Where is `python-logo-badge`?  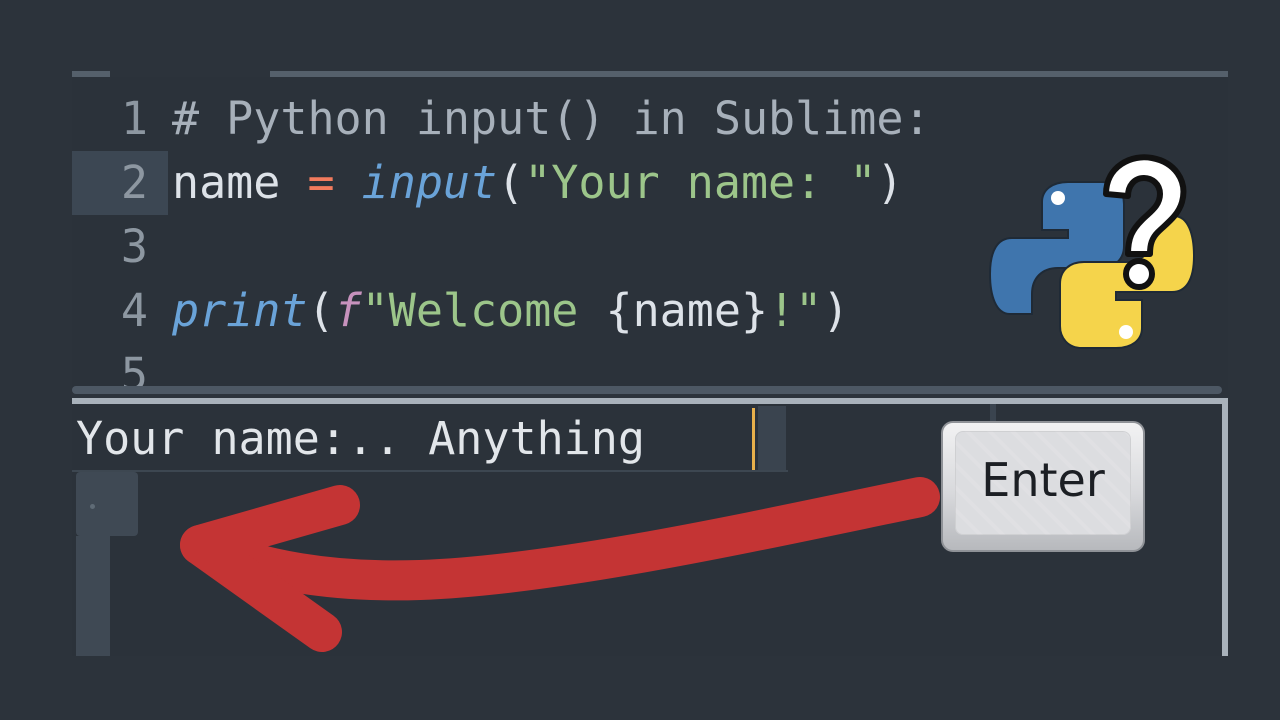
python-logo-badge is located at coordinates (1089, 264).